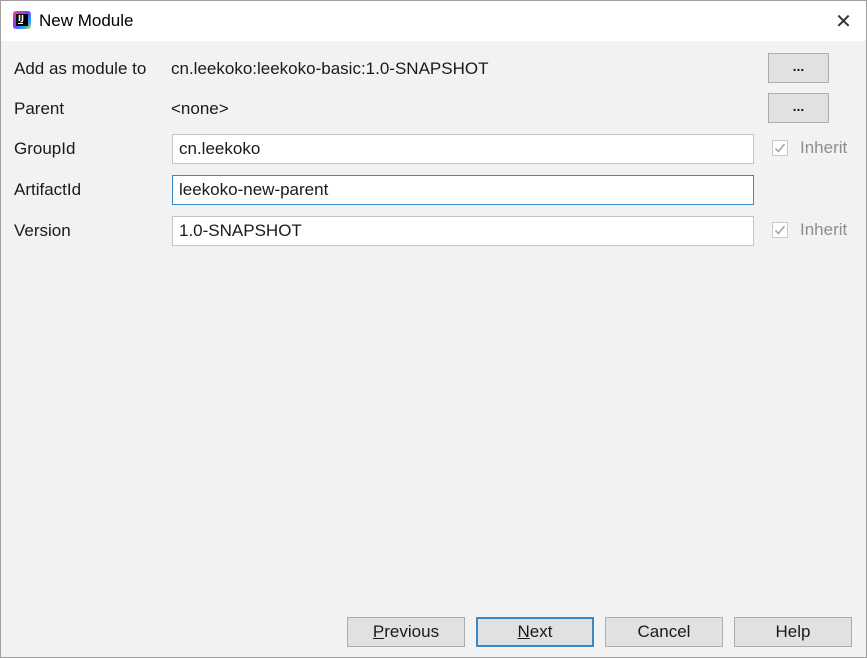 This screenshot has height=658, width=867. What do you see at coordinates (463, 231) in the screenshot?
I see `version-field` at bounding box center [463, 231].